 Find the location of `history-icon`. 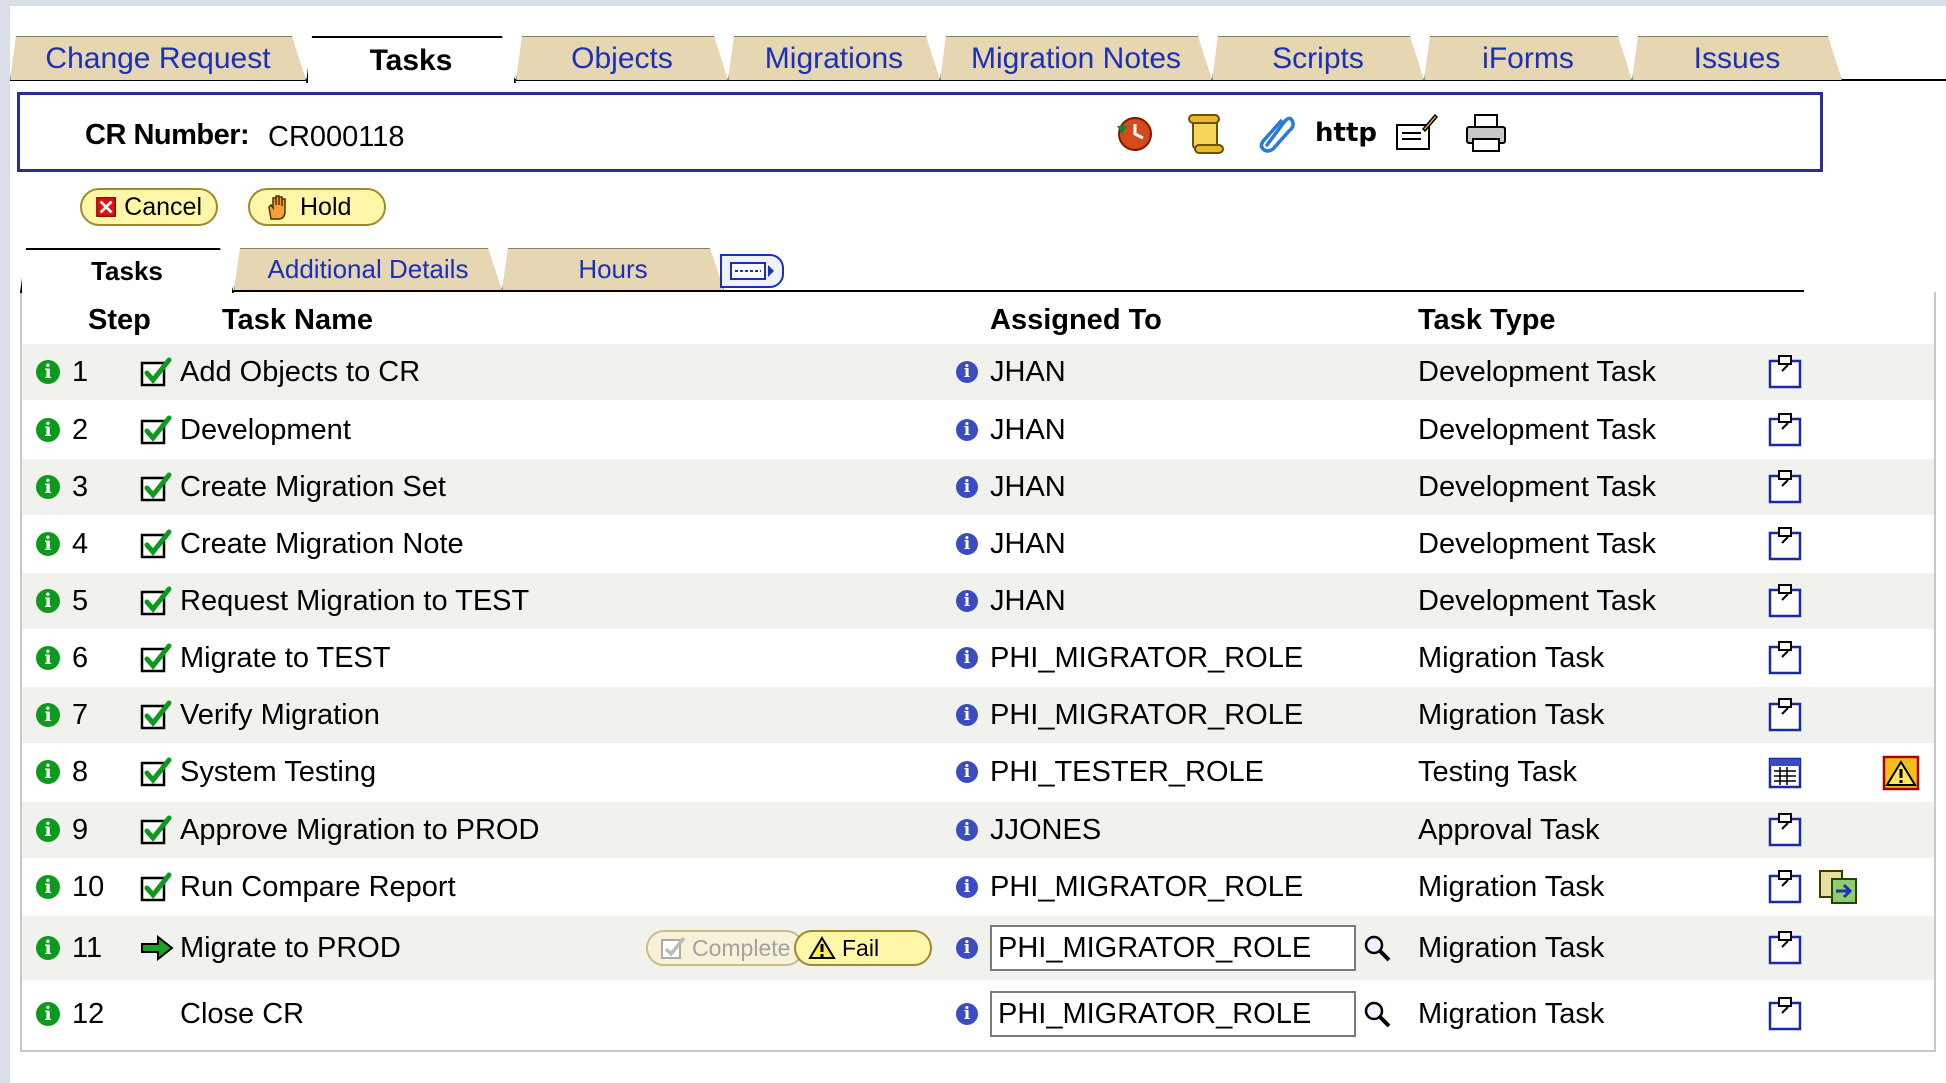

history-icon is located at coordinates (1136, 133).